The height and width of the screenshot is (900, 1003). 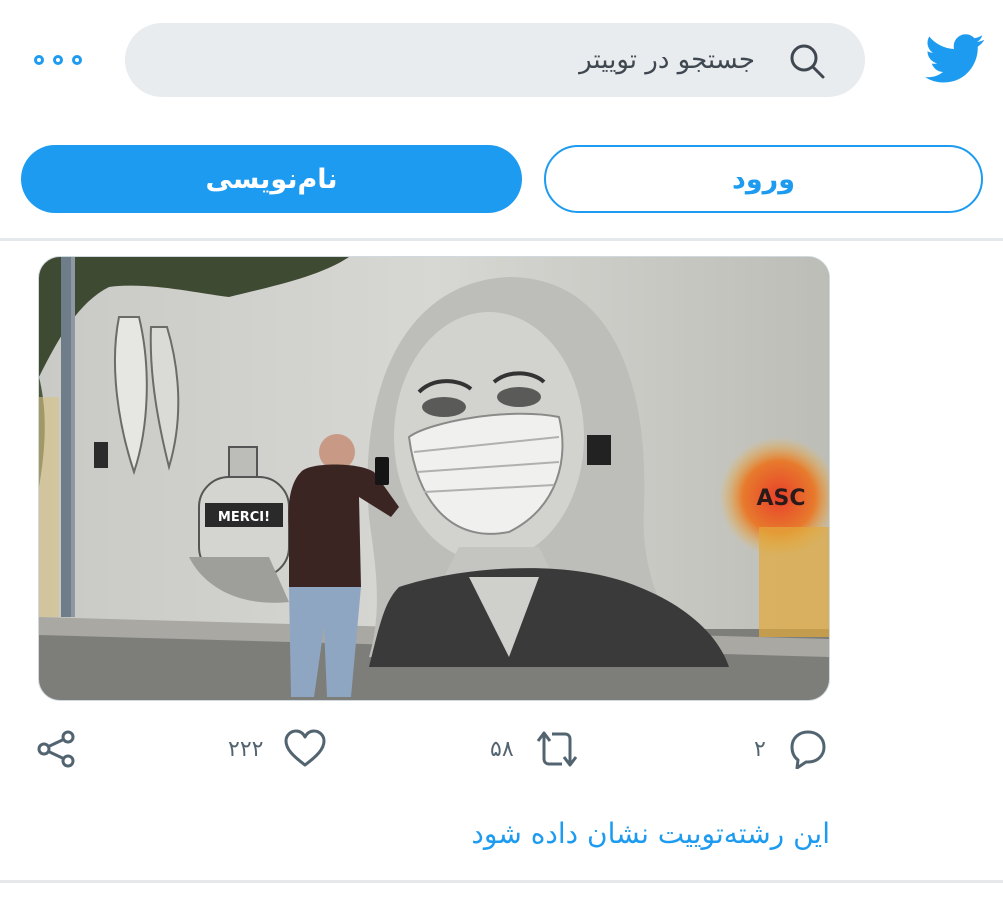 I want to click on share-icon, so click(x=56, y=749).